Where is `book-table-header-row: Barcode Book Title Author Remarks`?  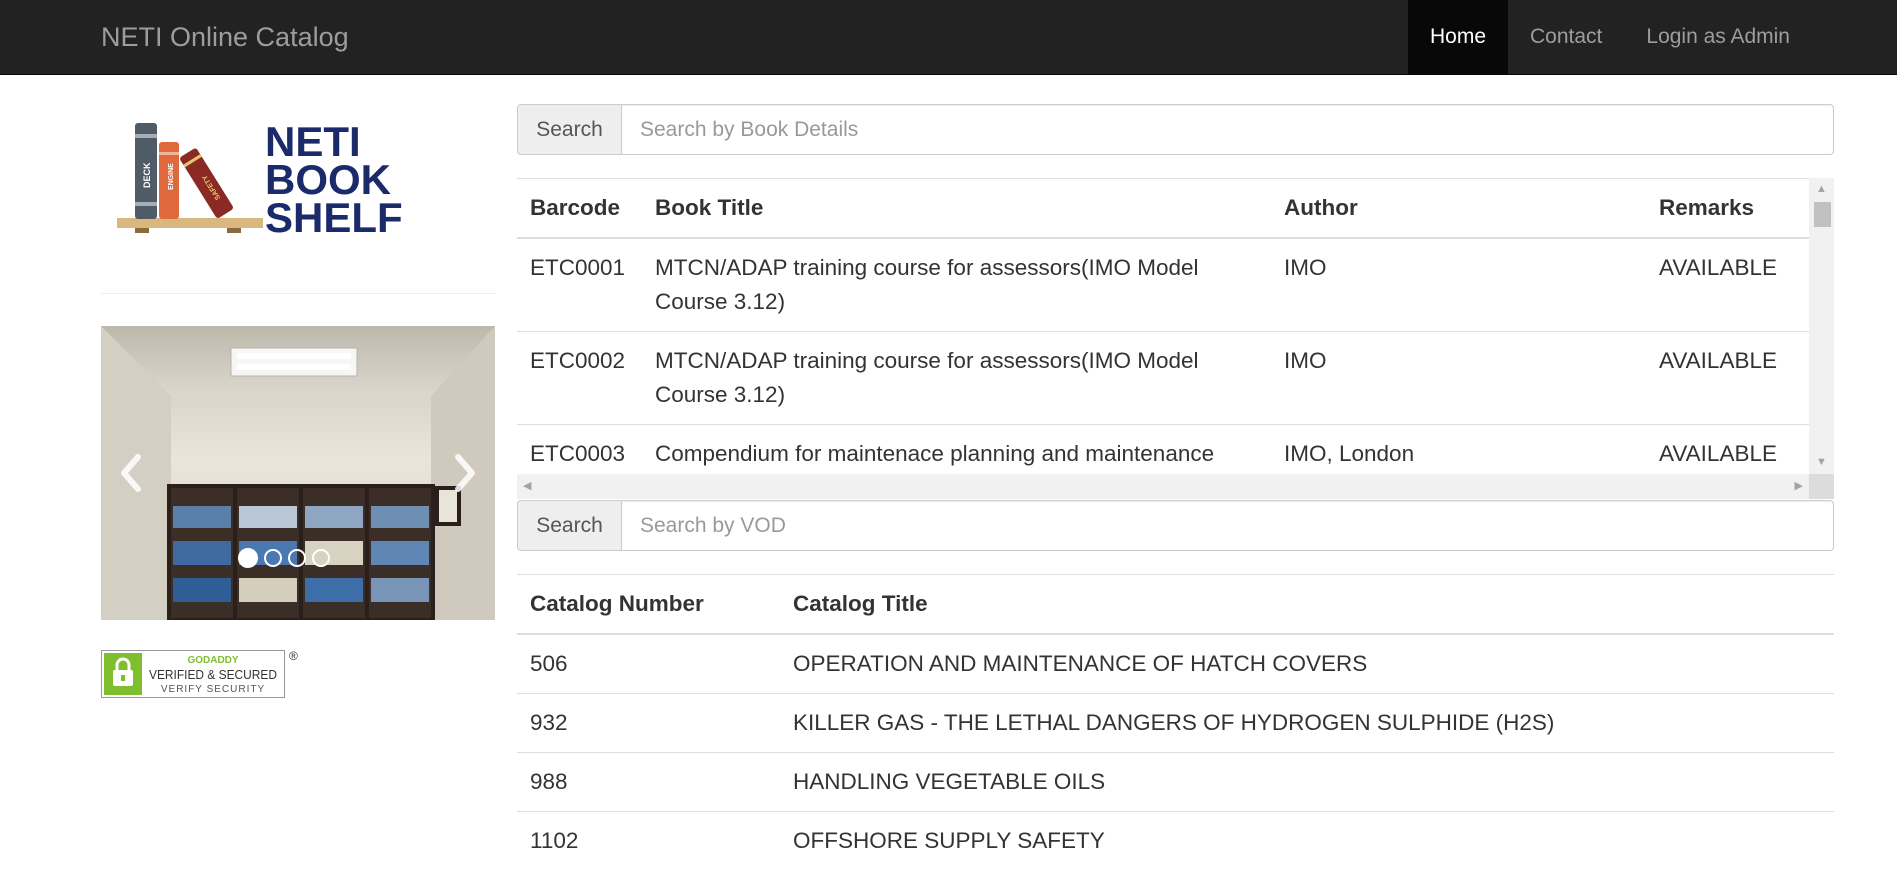 book-table-header-row: Barcode Book Title Author Remarks is located at coordinates (1163, 209).